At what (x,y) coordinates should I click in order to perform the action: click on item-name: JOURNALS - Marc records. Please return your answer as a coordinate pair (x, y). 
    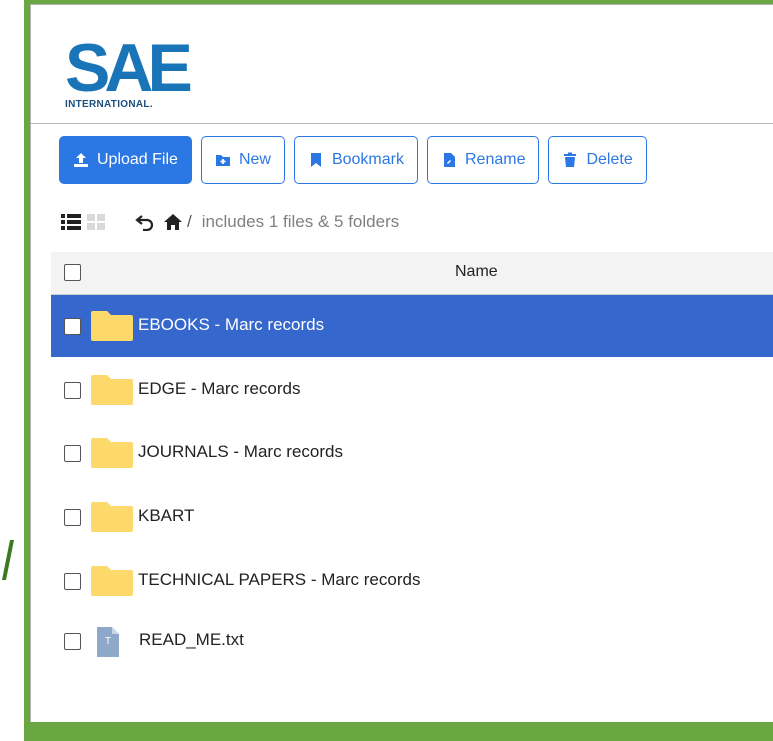
    Looking at the image, I should click on (240, 451).